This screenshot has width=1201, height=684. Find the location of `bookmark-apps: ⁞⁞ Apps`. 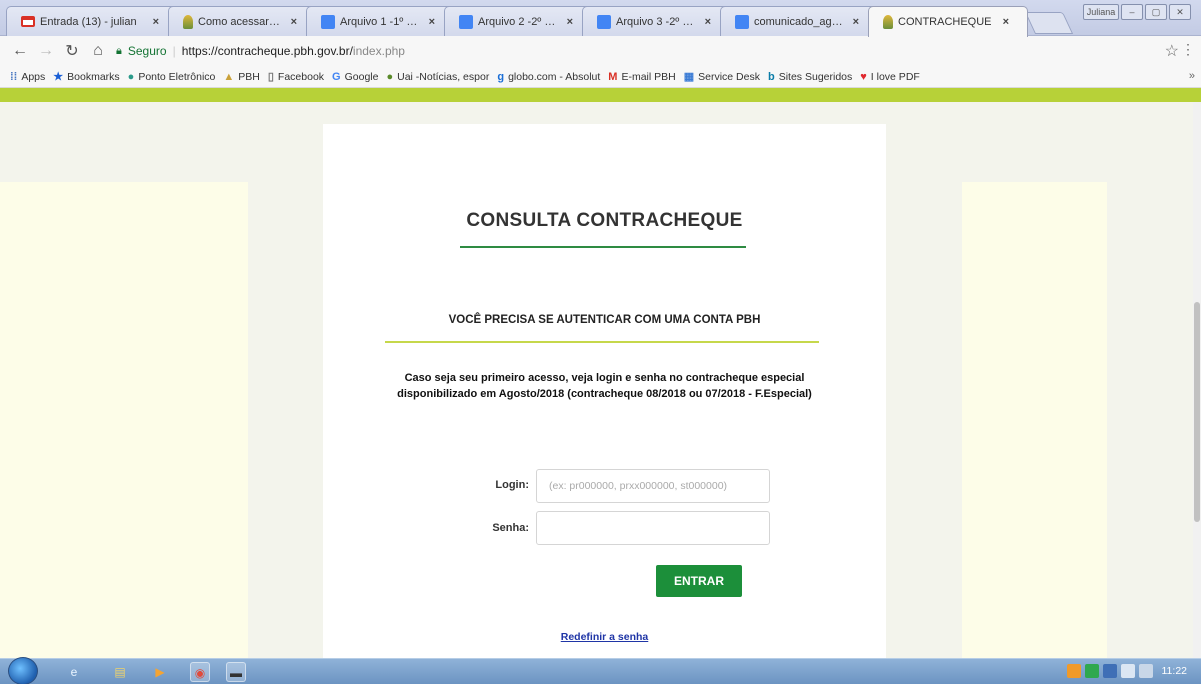

bookmark-apps: ⁞⁞ Apps is located at coordinates (27, 77).